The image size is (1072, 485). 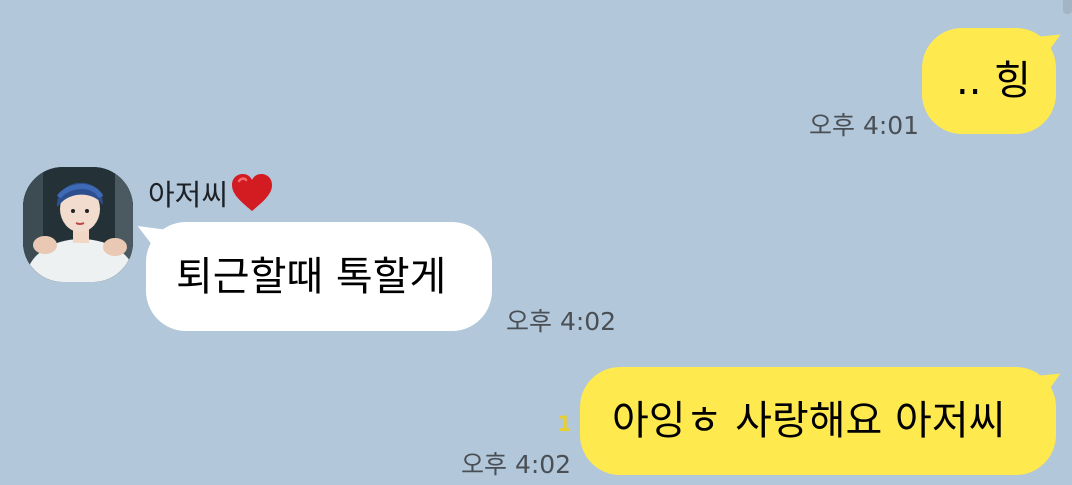 I want to click on red-heart-icon, so click(x=252, y=192).